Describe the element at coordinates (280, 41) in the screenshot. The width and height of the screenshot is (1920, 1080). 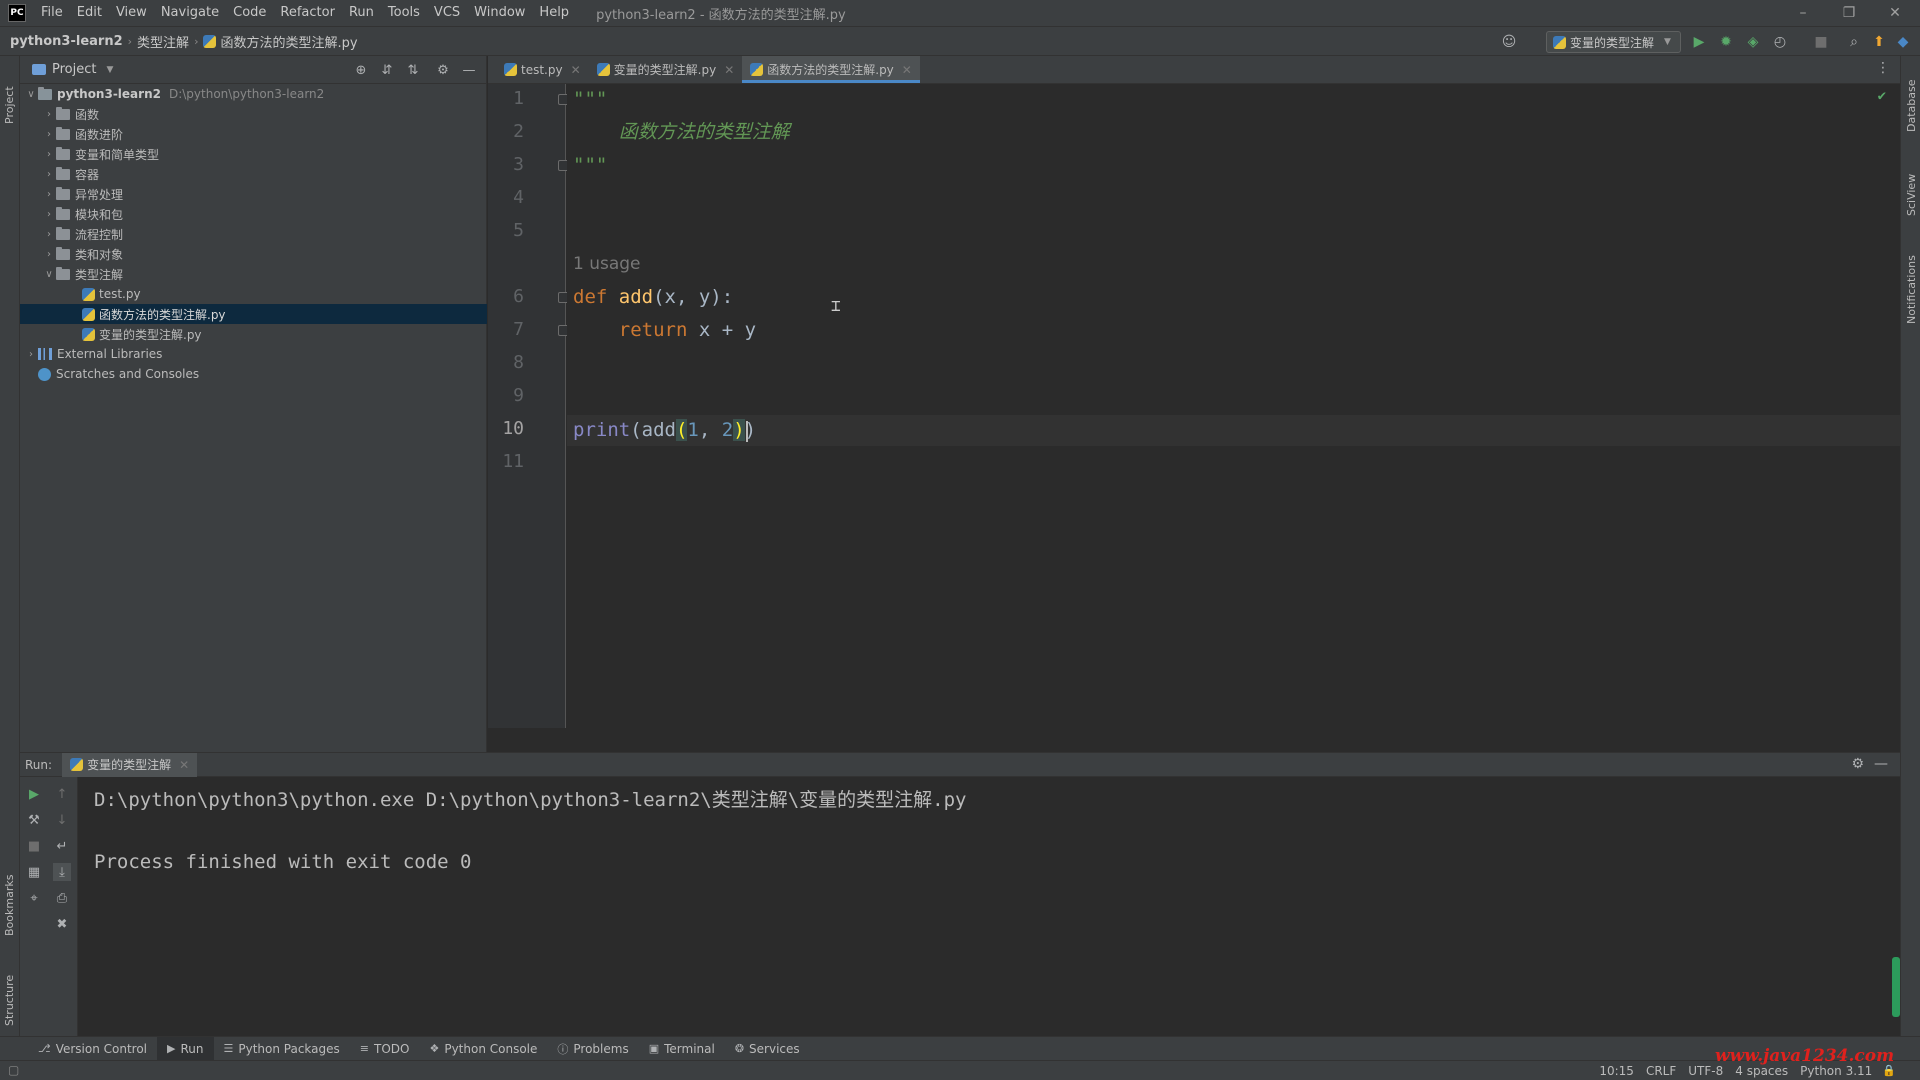
I see `breadcrumb-file: 函数方法的类型注解.py` at that location.